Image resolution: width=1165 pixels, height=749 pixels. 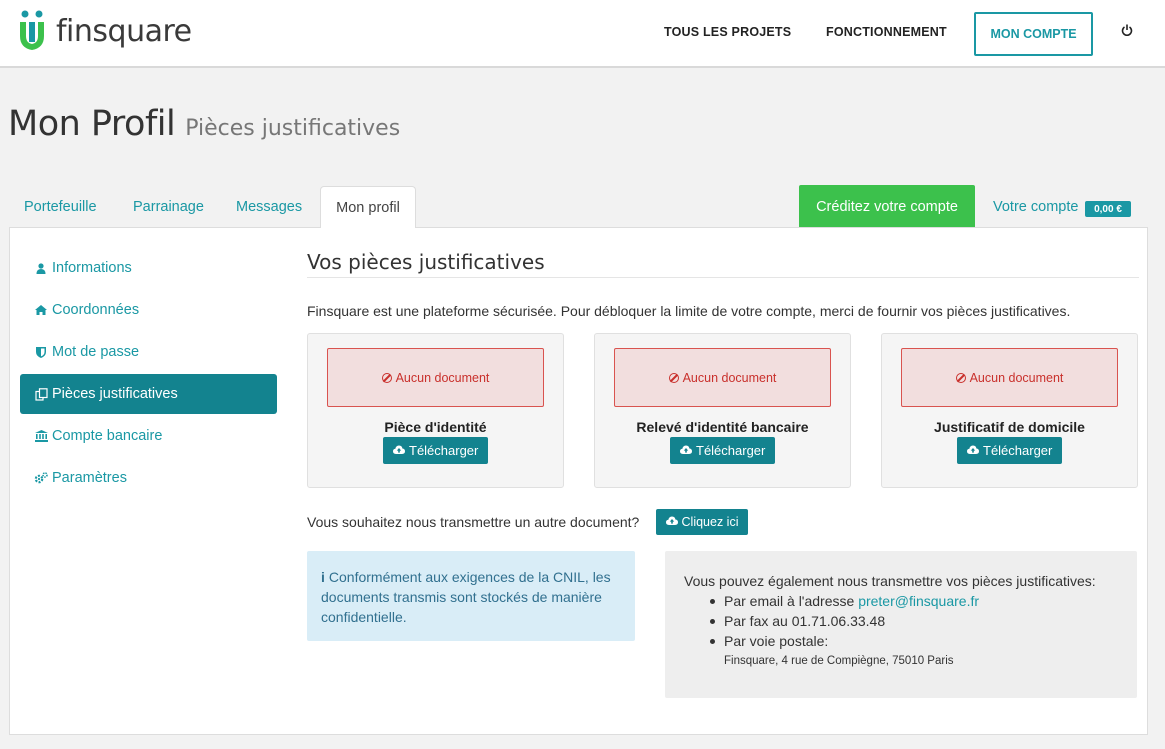 I want to click on nav-my-account-button: MON COMPTE, so click(x=1033, y=34).